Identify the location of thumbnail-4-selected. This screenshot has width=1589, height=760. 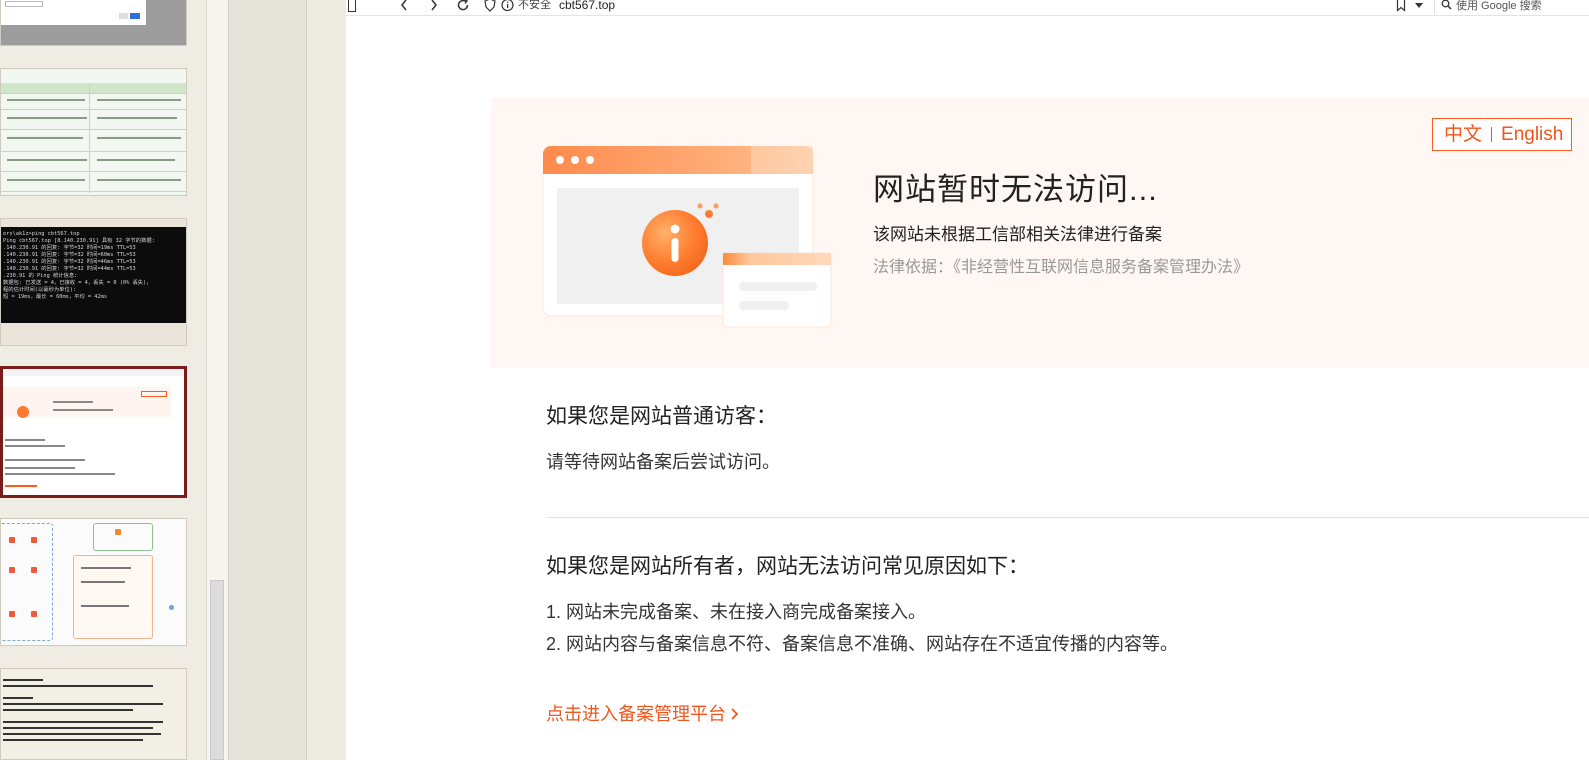
(93, 432).